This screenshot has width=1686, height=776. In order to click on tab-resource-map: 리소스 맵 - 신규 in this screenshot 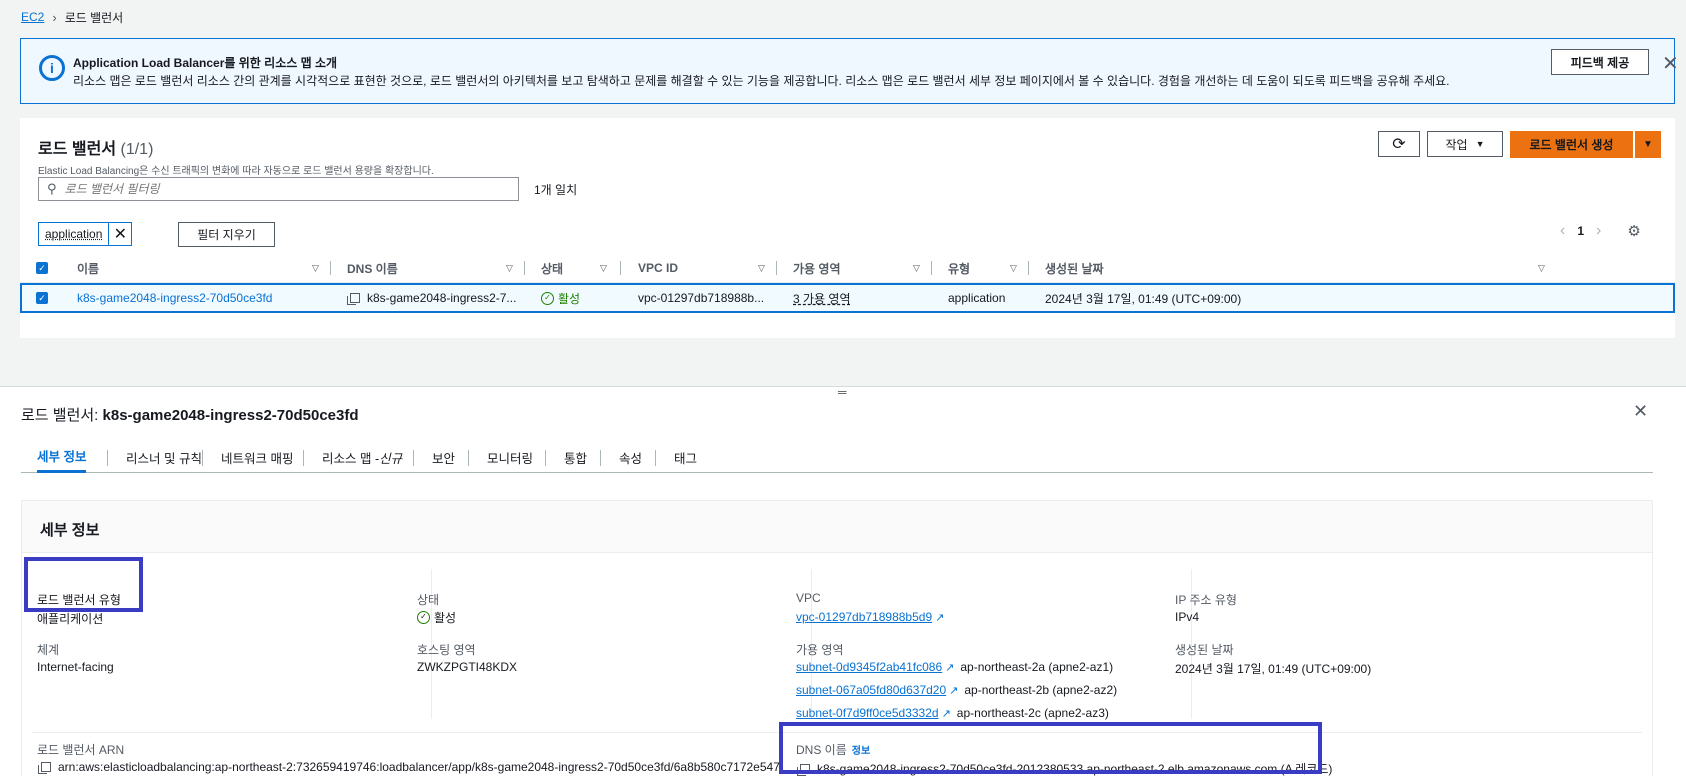, I will do `click(362, 457)`.